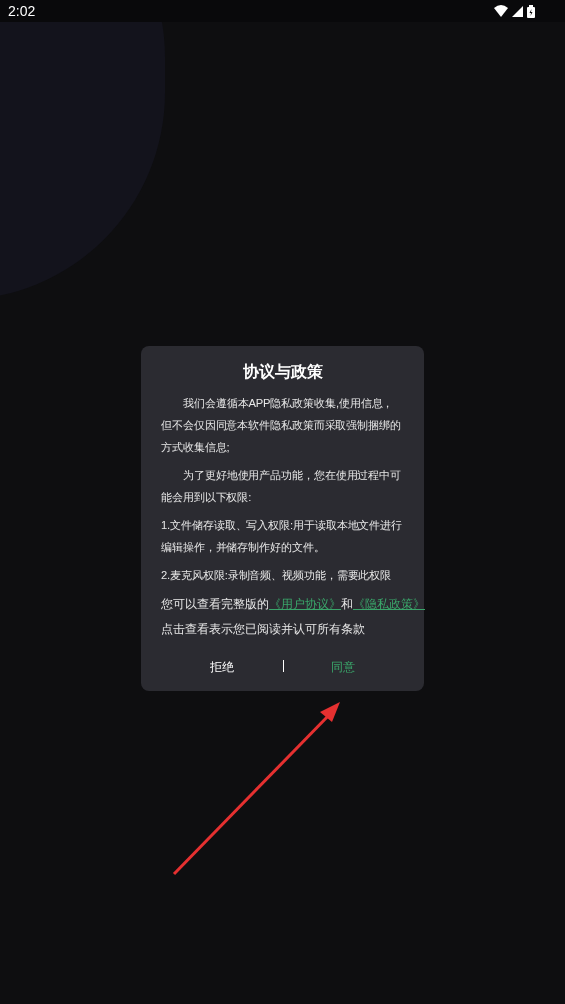 Image resolution: width=565 pixels, height=1004 pixels. Describe the element at coordinates (221, 667) in the screenshot. I see `decline-button: 拒绝` at that location.